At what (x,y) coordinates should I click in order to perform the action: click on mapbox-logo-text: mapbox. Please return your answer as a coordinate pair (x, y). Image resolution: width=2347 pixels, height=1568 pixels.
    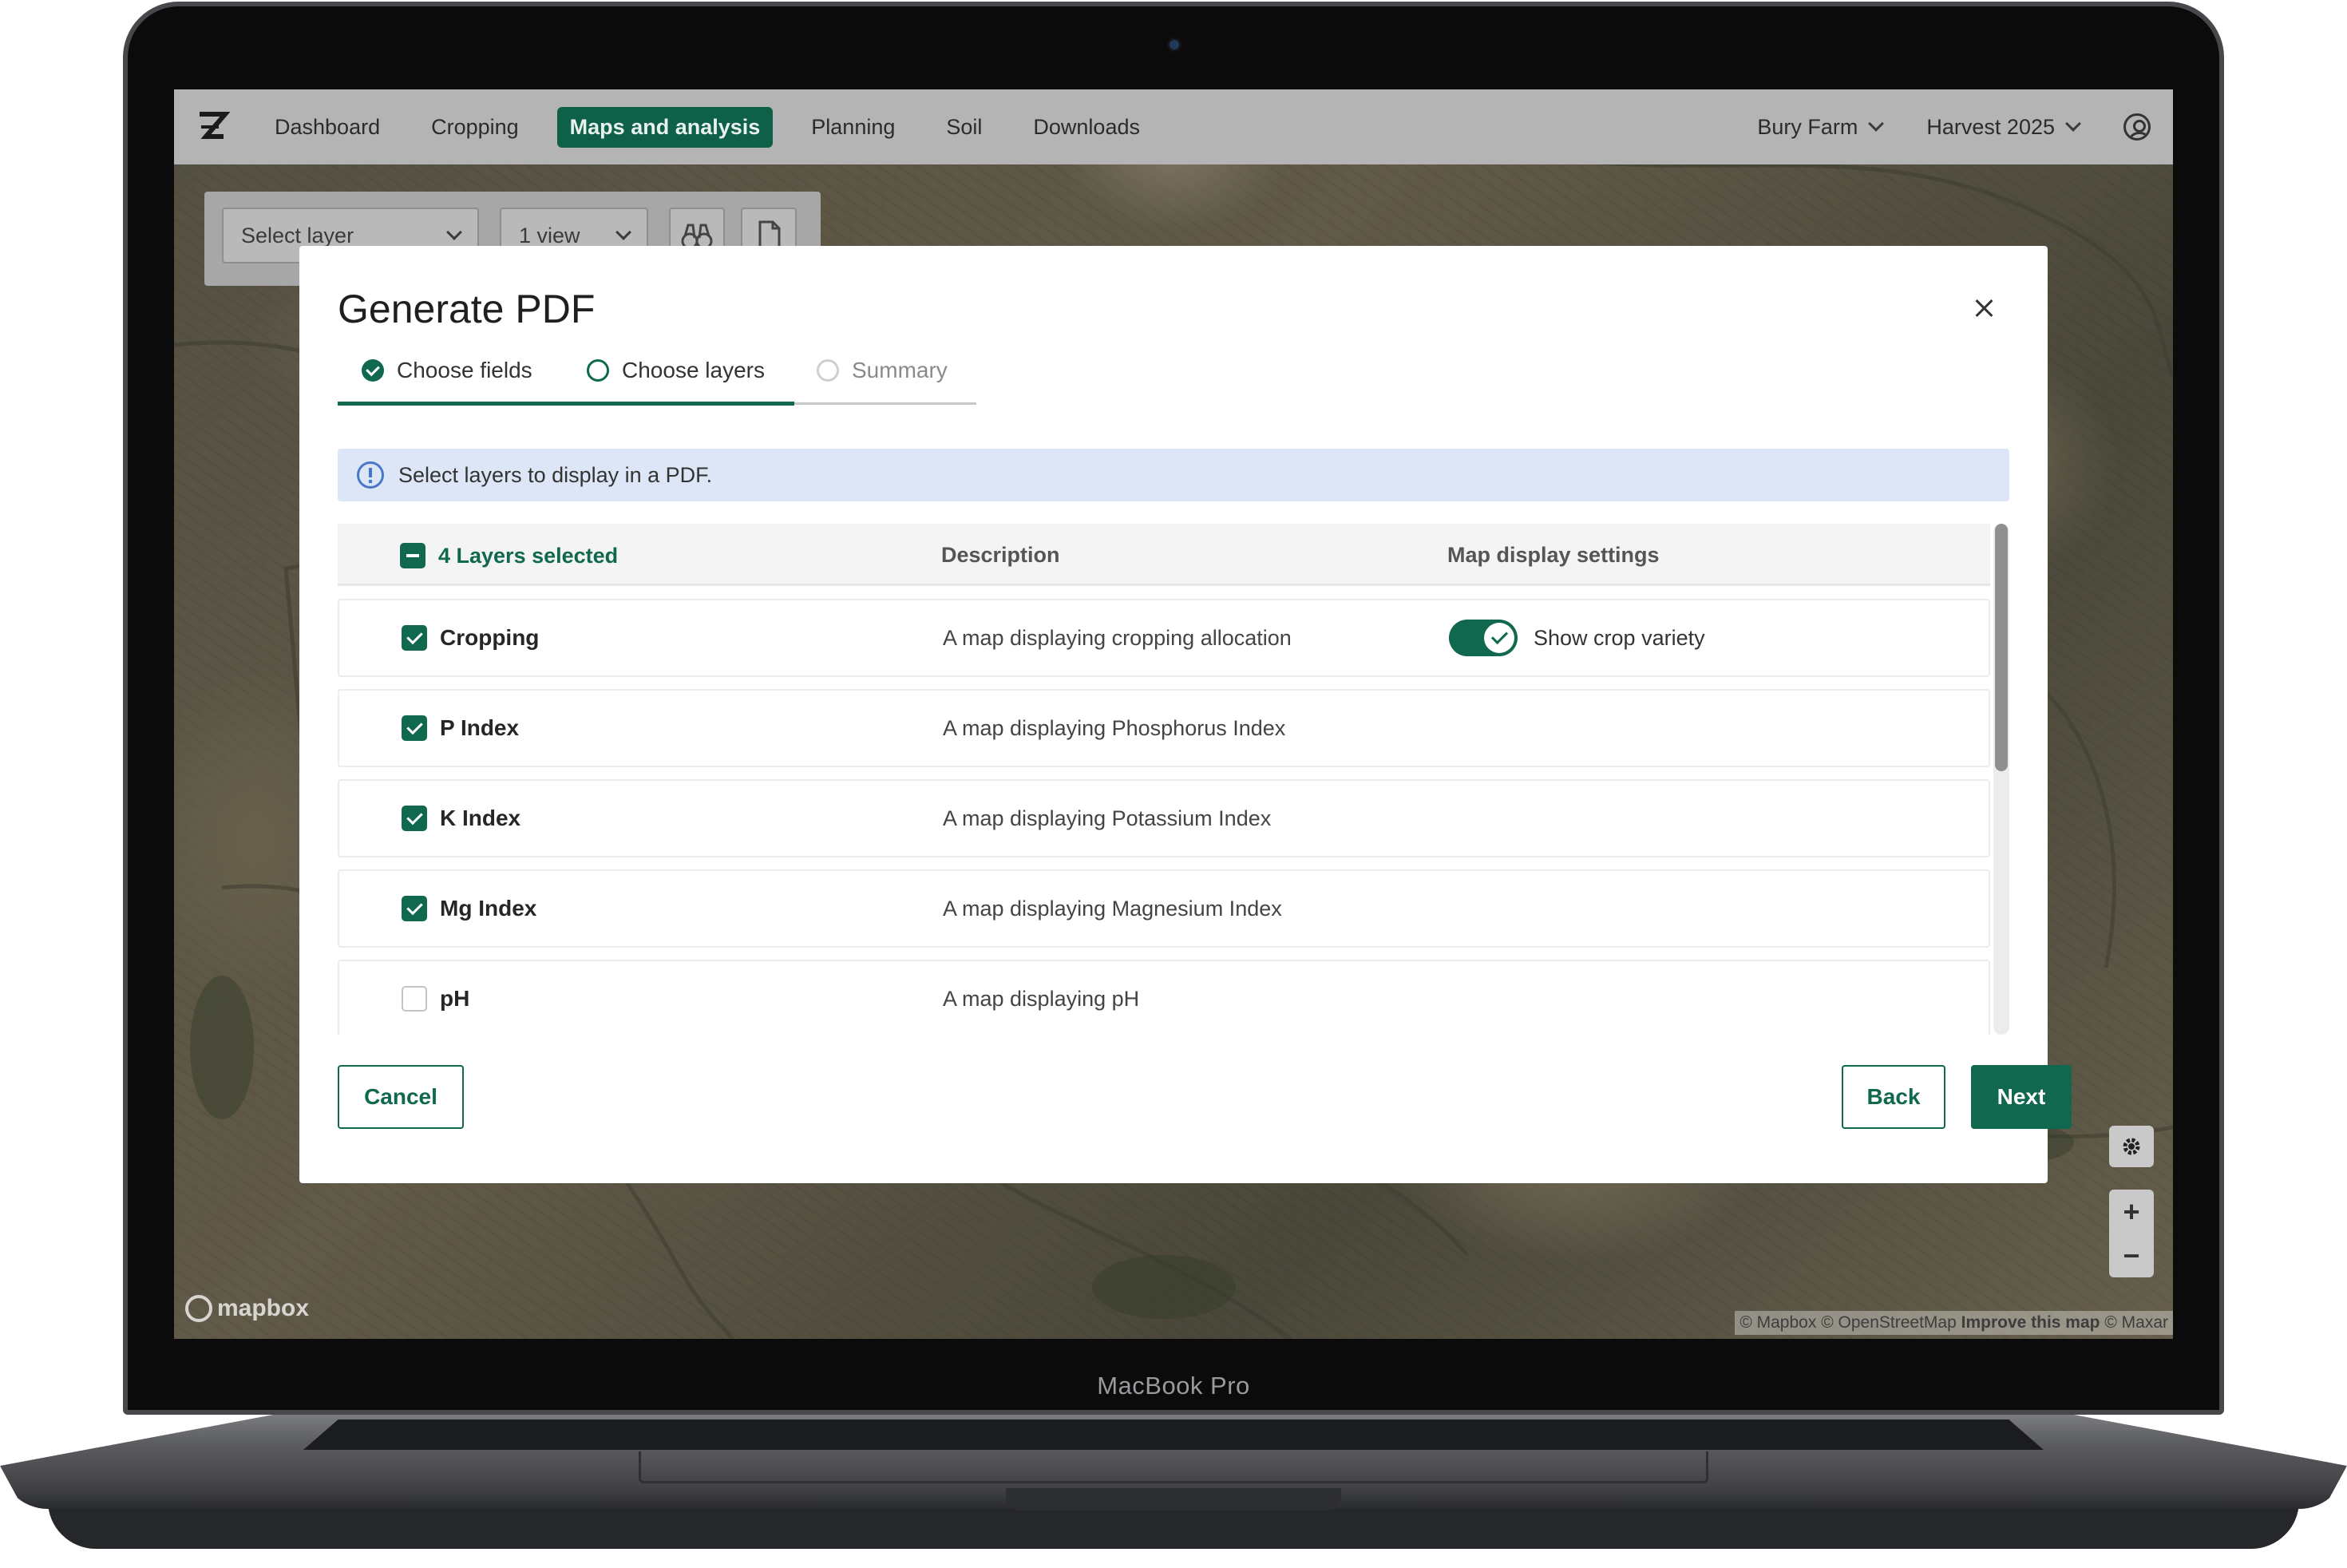
    Looking at the image, I should click on (264, 1308).